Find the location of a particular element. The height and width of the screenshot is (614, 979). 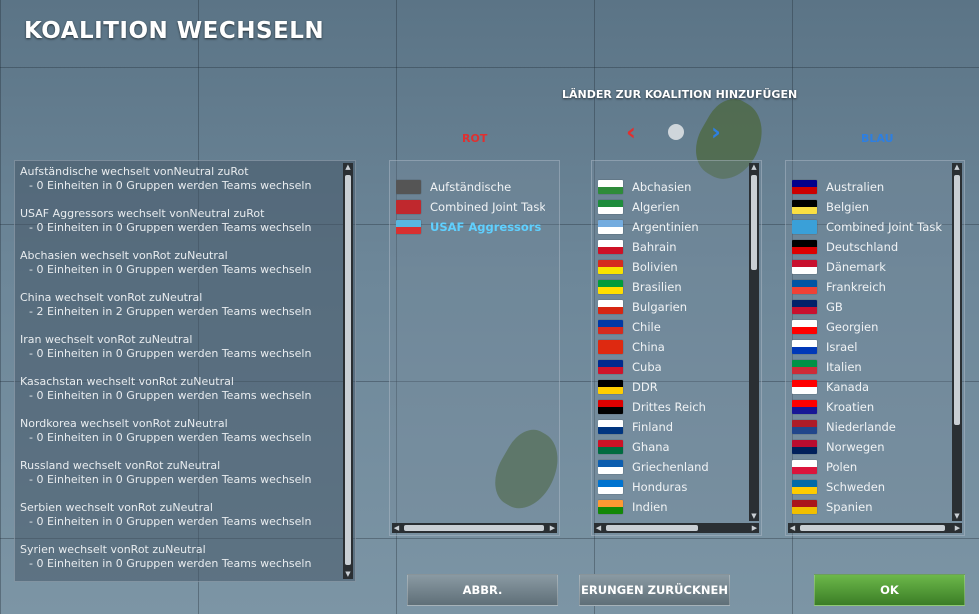

neutral-country-item: Chile is located at coordinates (672, 327).